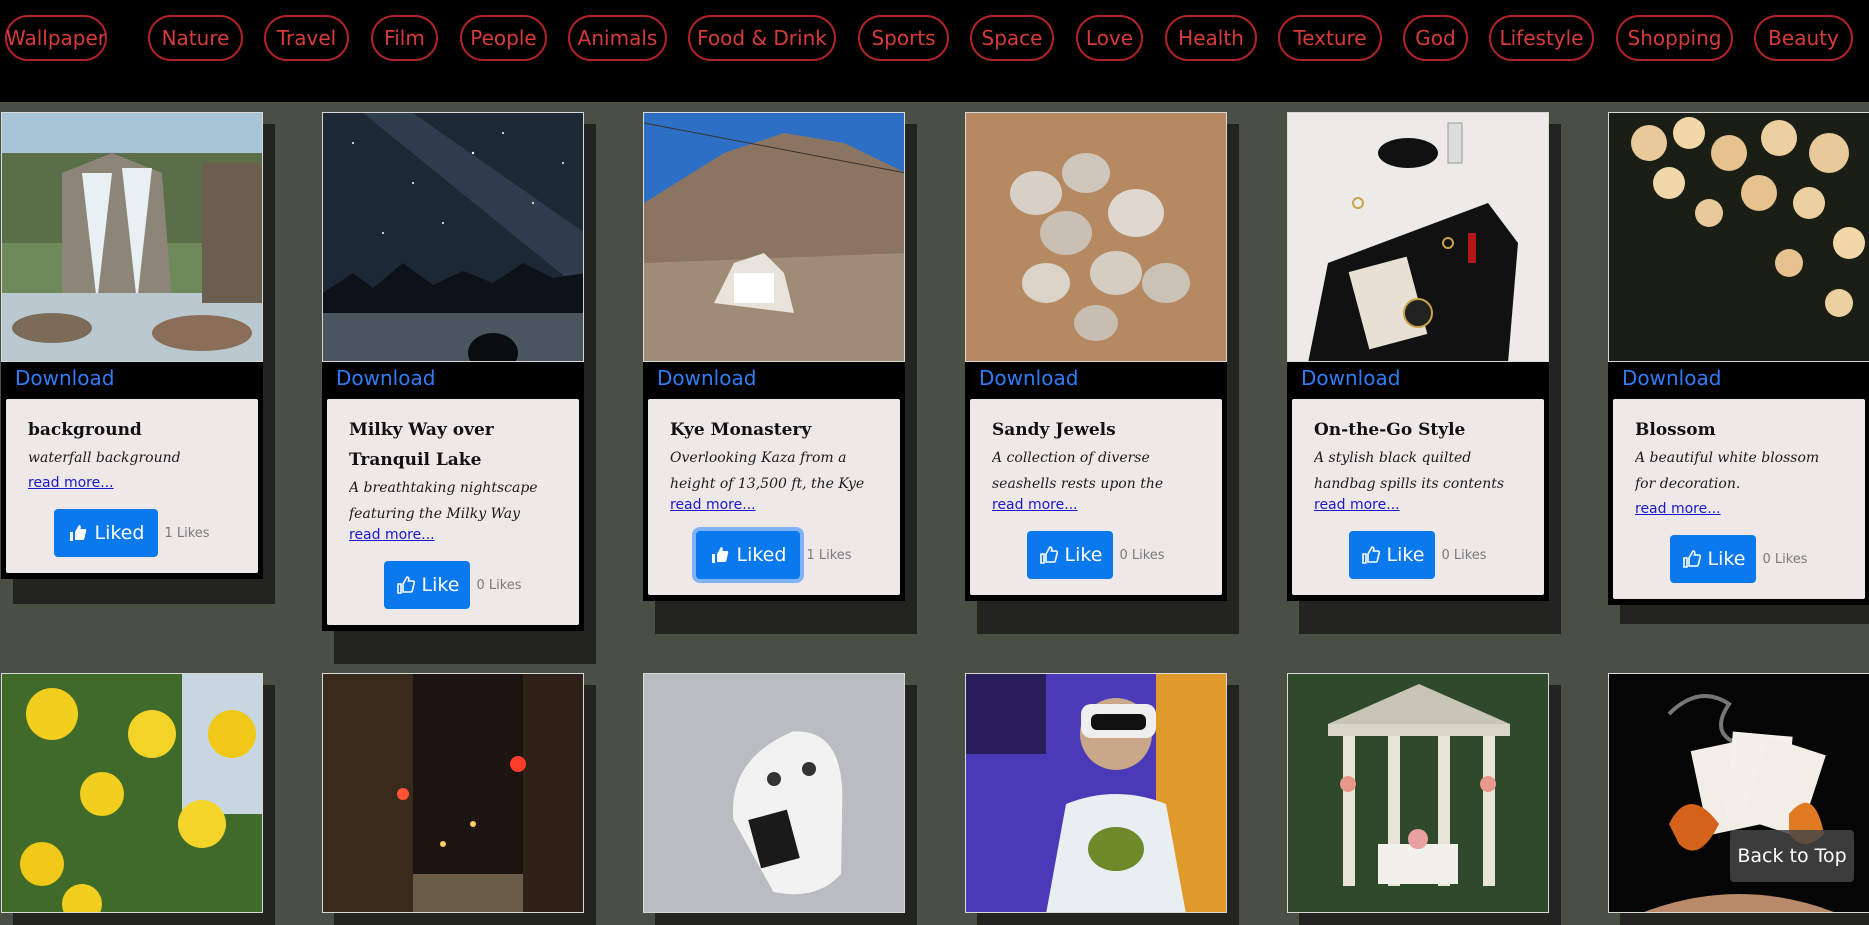  I want to click on category-texture: Texture, so click(1330, 38).